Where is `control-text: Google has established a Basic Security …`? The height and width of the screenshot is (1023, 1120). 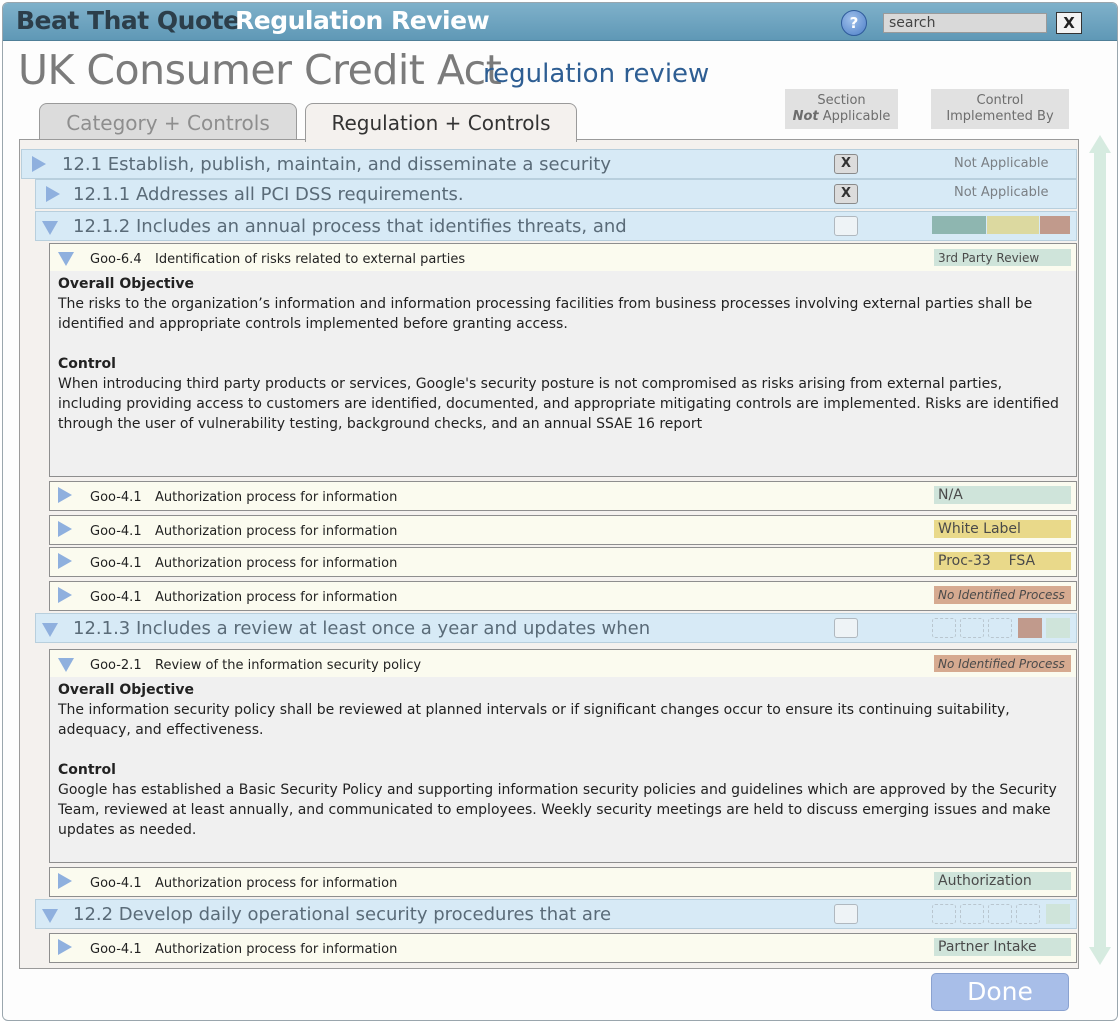
control-text: Google has established a Basic Security … is located at coordinates (557, 810).